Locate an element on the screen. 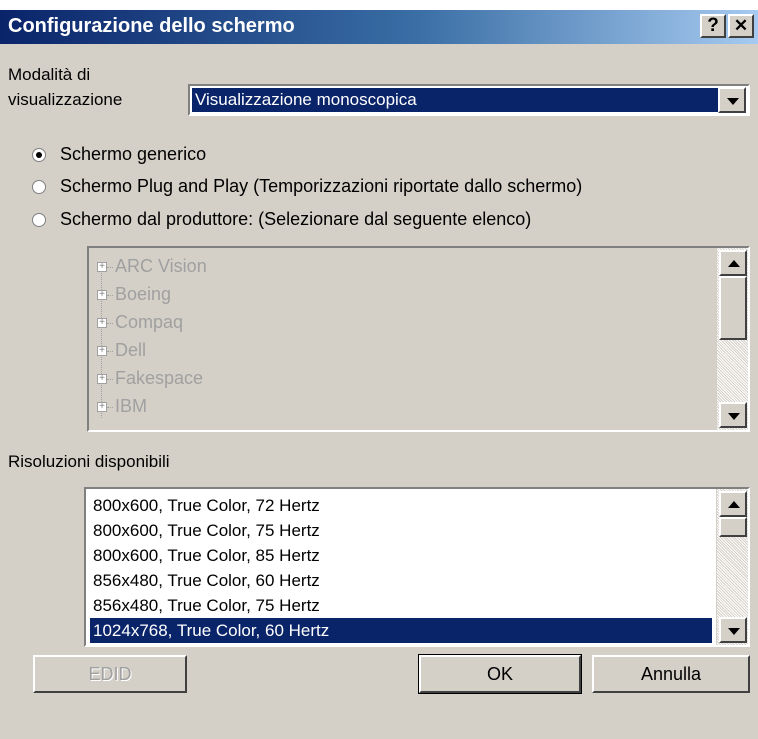  list-item: 800x600, True Color, 75 Hertz is located at coordinates (401, 530).